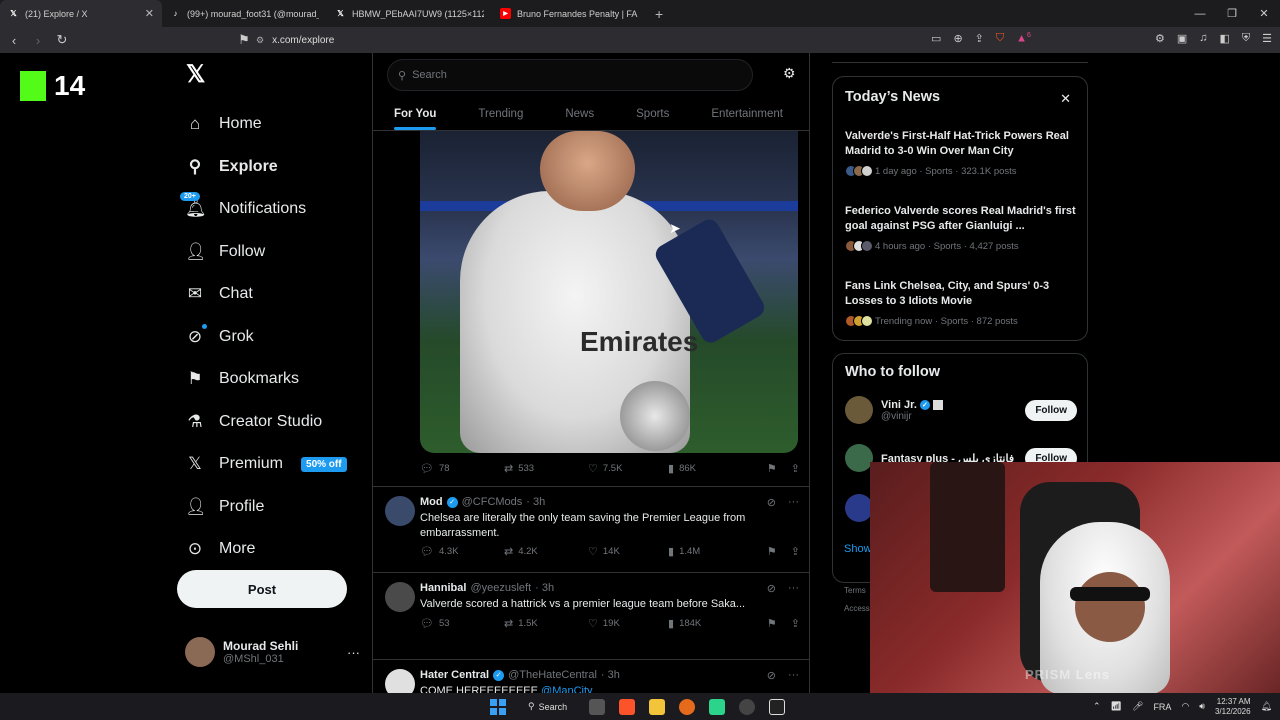 The height and width of the screenshot is (720, 1280). I want to click on author-handle: @yeezusleft, so click(500, 588).